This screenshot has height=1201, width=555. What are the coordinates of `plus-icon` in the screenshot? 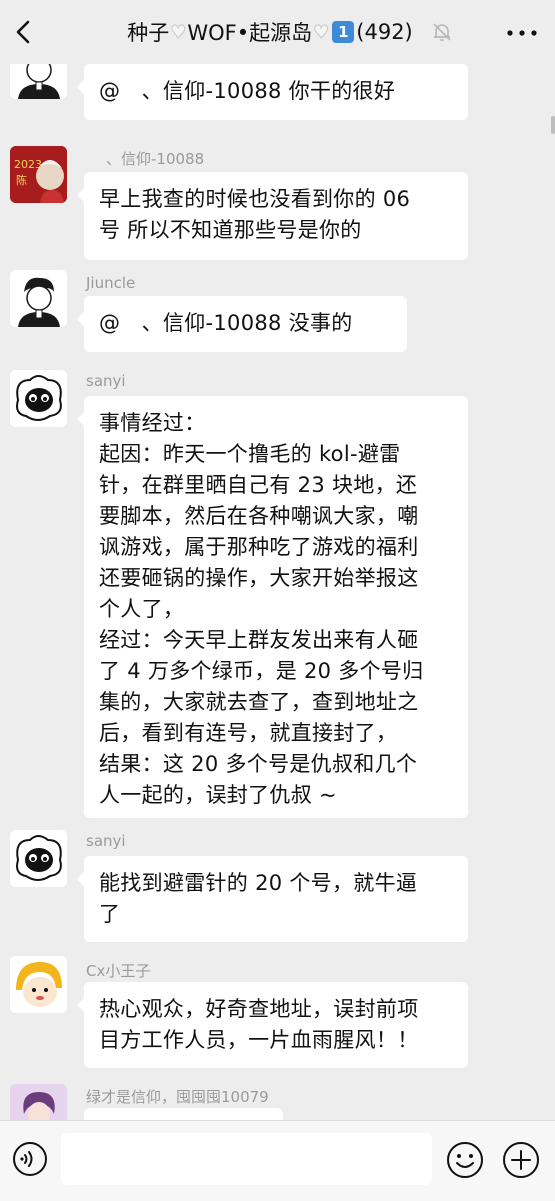 It's located at (521, 1160).